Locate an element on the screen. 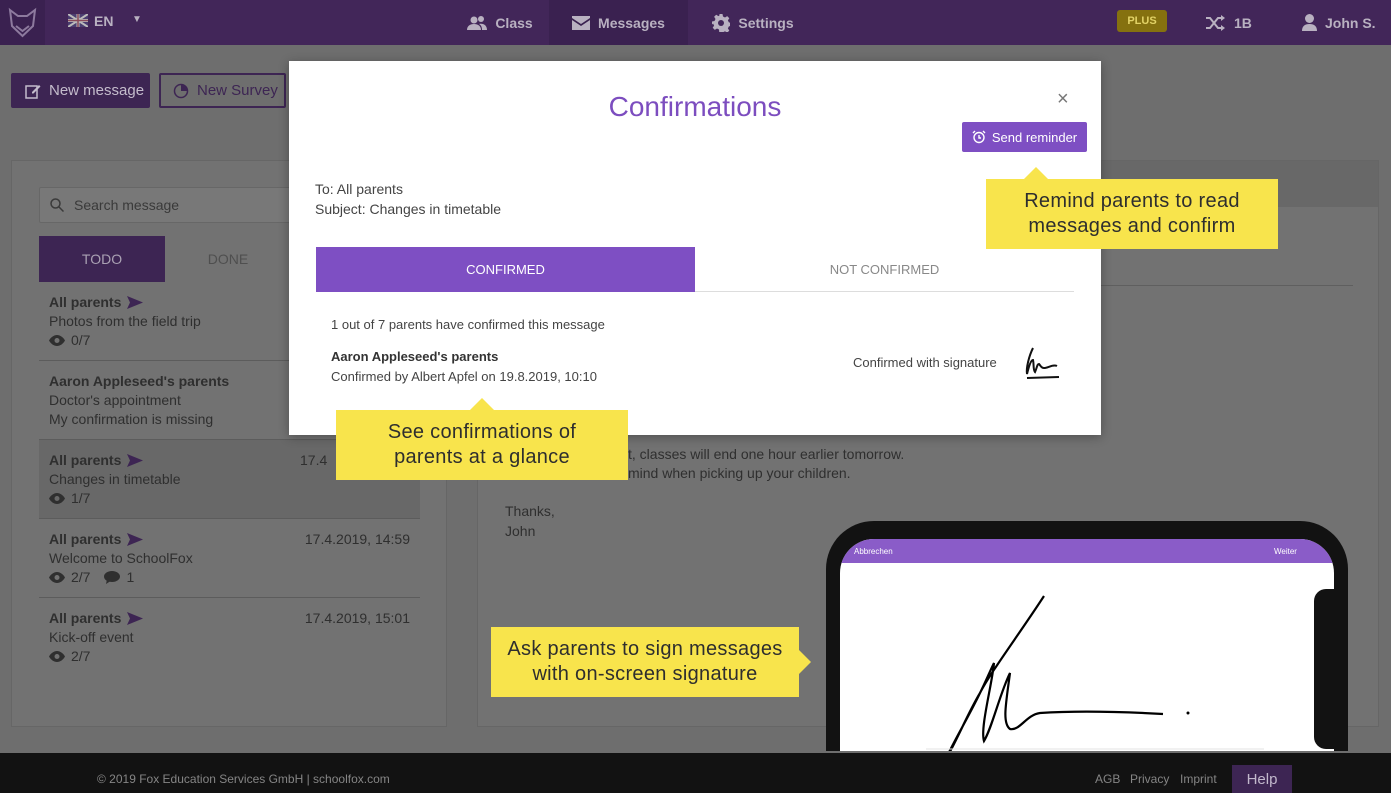 The image size is (1391, 793). user-menu: John S. is located at coordinates (1339, 22).